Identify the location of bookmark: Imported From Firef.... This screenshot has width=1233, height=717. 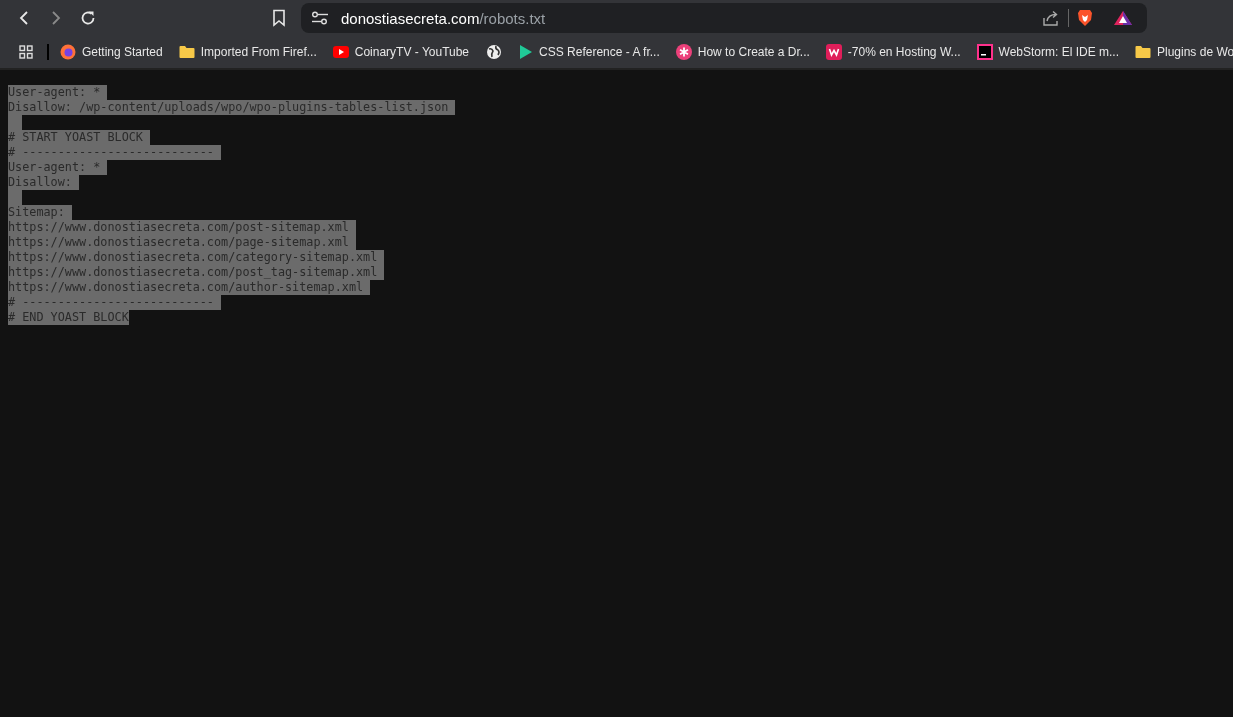
(247, 52).